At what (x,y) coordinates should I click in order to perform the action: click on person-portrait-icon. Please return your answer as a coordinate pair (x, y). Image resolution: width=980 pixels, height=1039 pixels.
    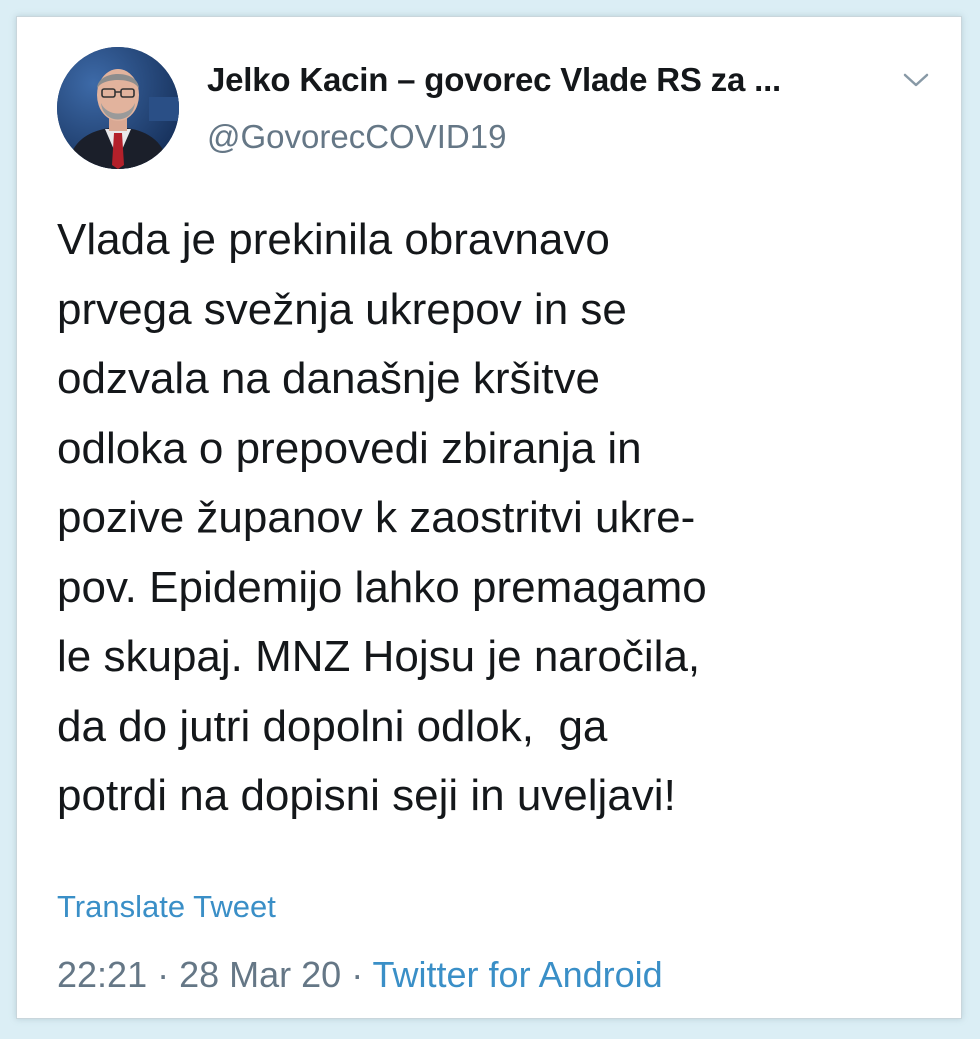
    Looking at the image, I should click on (118, 108).